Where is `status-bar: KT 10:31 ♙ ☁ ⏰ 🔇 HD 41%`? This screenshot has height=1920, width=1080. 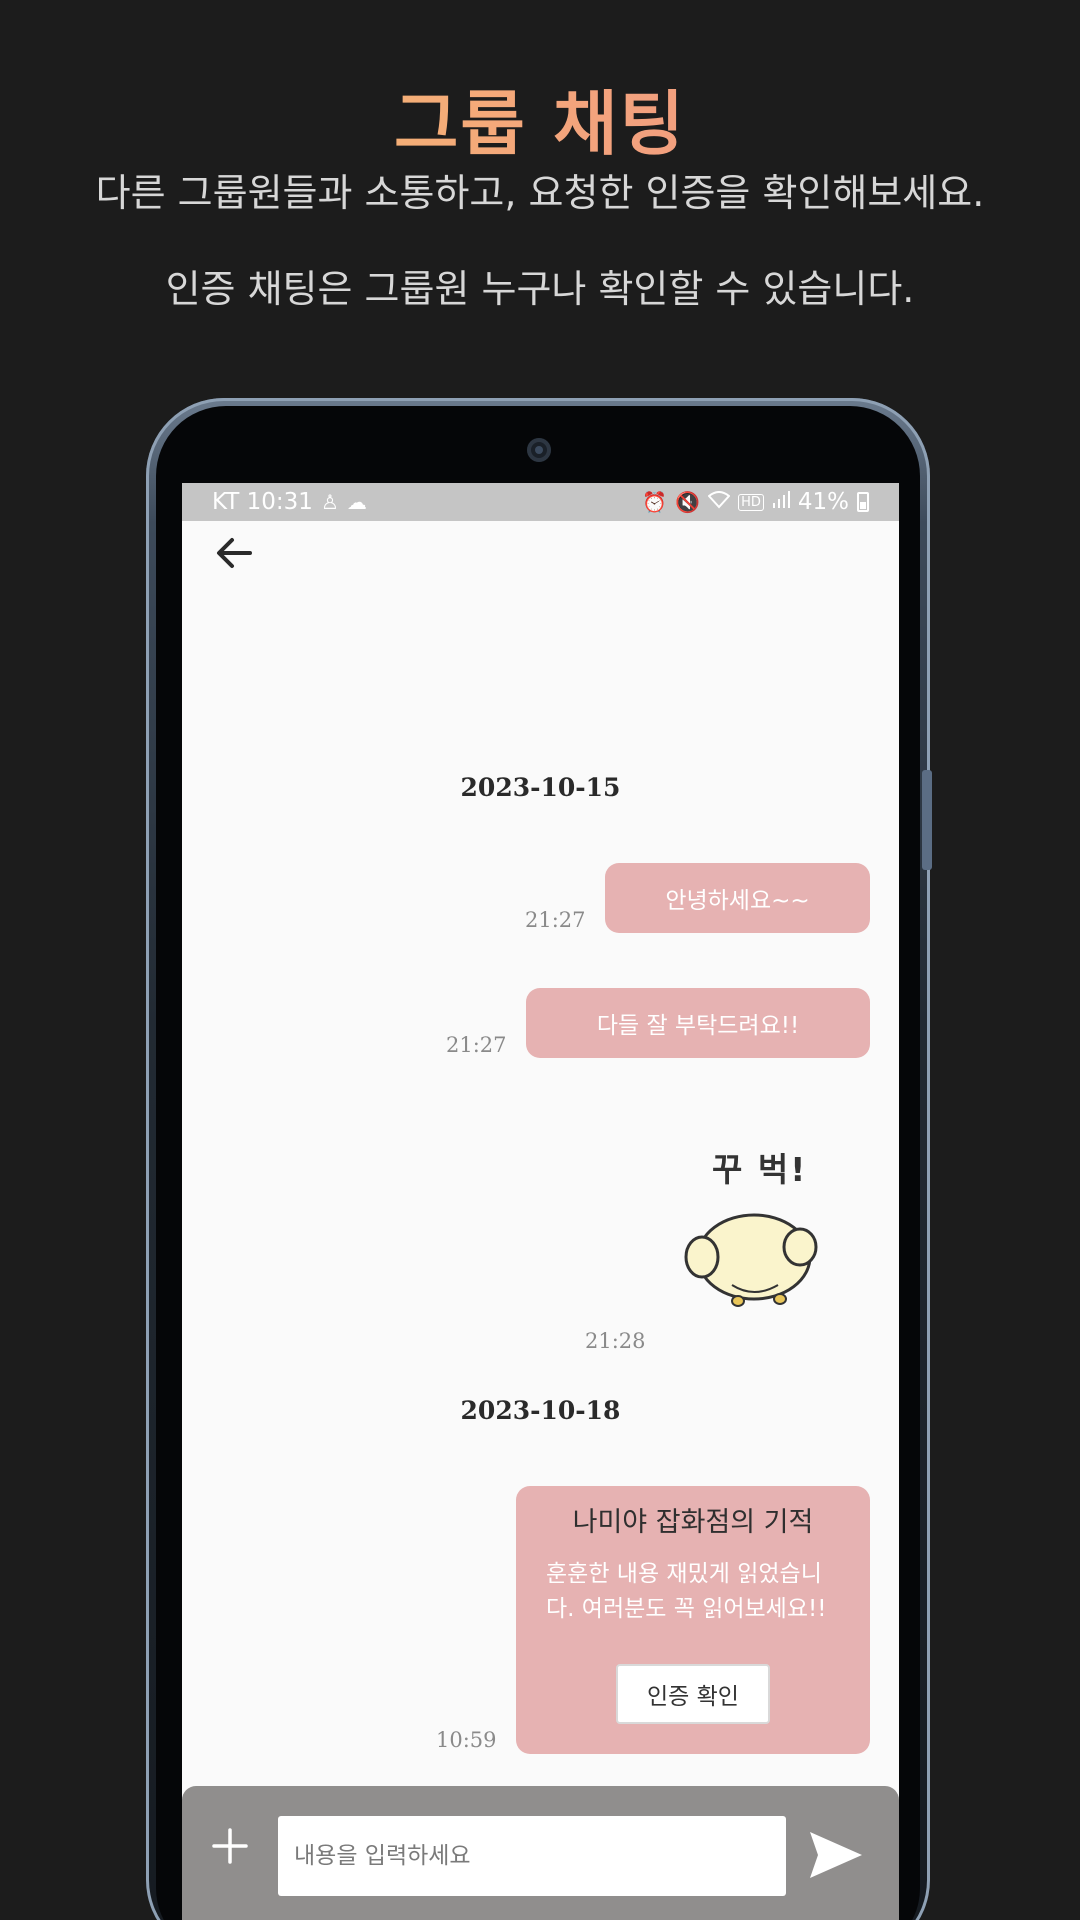
status-bar: KT 10:31 ♙ ☁ ⏰ 🔇 HD 41% is located at coordinates (540, 502).